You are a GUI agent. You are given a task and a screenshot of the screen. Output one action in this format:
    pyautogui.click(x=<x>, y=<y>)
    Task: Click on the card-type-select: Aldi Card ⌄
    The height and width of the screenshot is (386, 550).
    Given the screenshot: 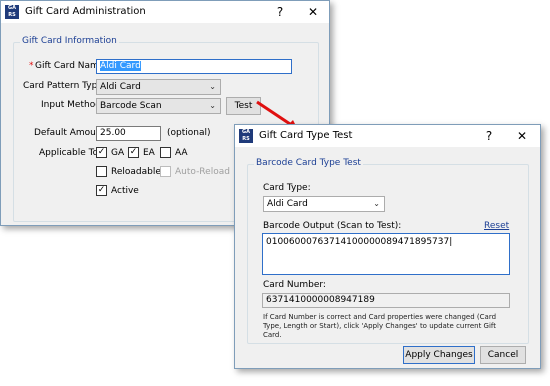 What is the action you would take?
    pyautogui.click(x=324, y=204)
    